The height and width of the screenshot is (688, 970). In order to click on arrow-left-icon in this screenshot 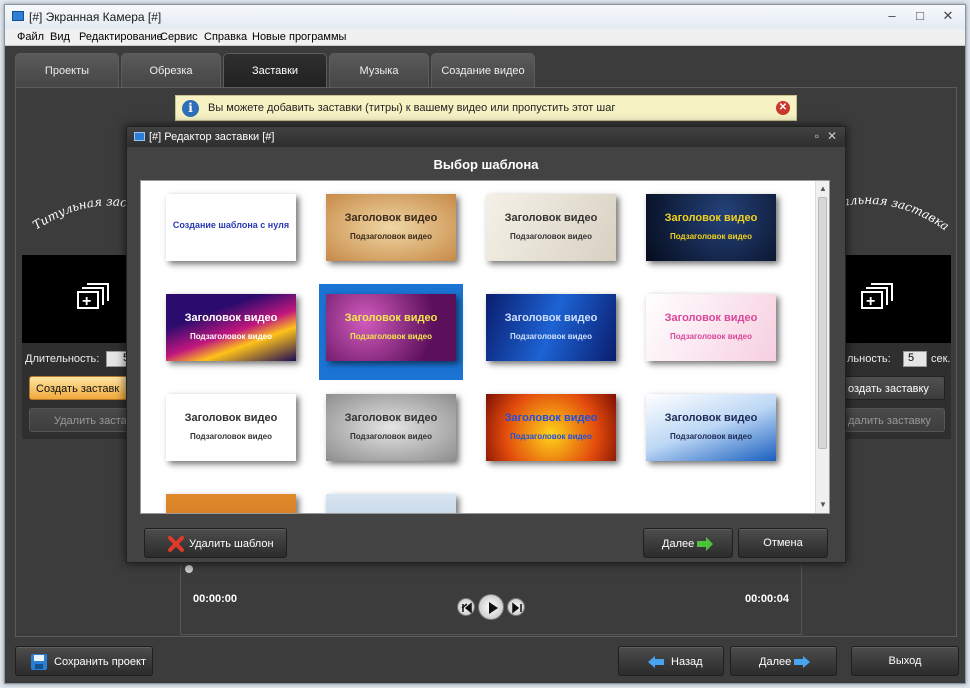, I will do `click(656, 662)`.